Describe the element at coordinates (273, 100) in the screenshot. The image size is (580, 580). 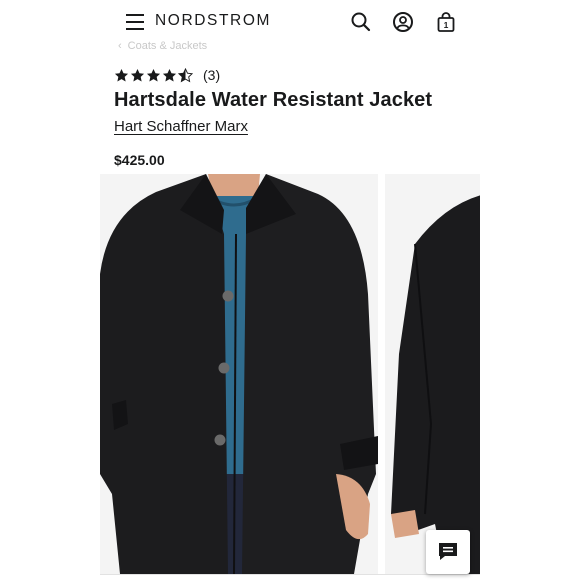
I see `product-title: Hartsdale Water Resistant Jacket` at that location.